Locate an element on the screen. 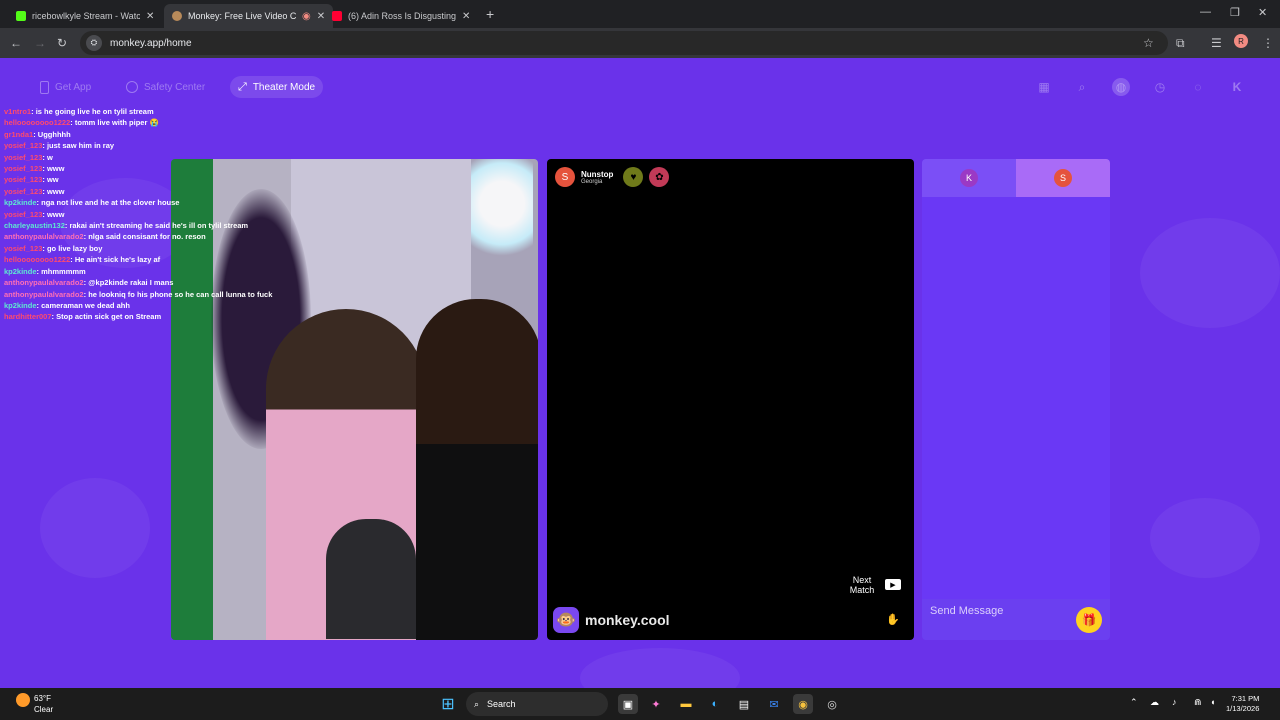 The width and height of the screenshot is (1280, 720). forward-icon: → is located at coordinates (40, 43).